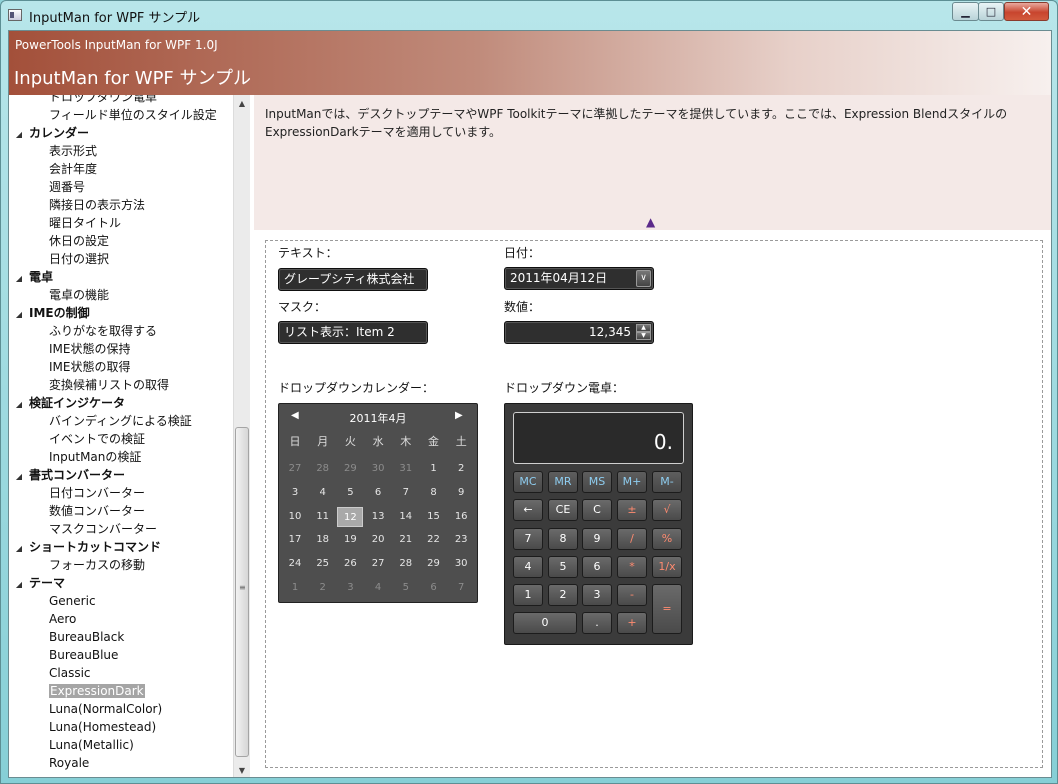 The height and width of the screenshot is (784, 1058). I want to click on date-input: 2011年04月12日 ∨, so click(579, 278).